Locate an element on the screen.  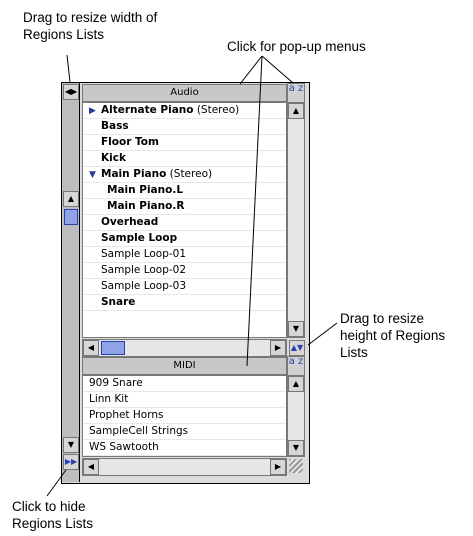
hide-regions-lists-button: ▶▶ is located at coordinates (71, 462).